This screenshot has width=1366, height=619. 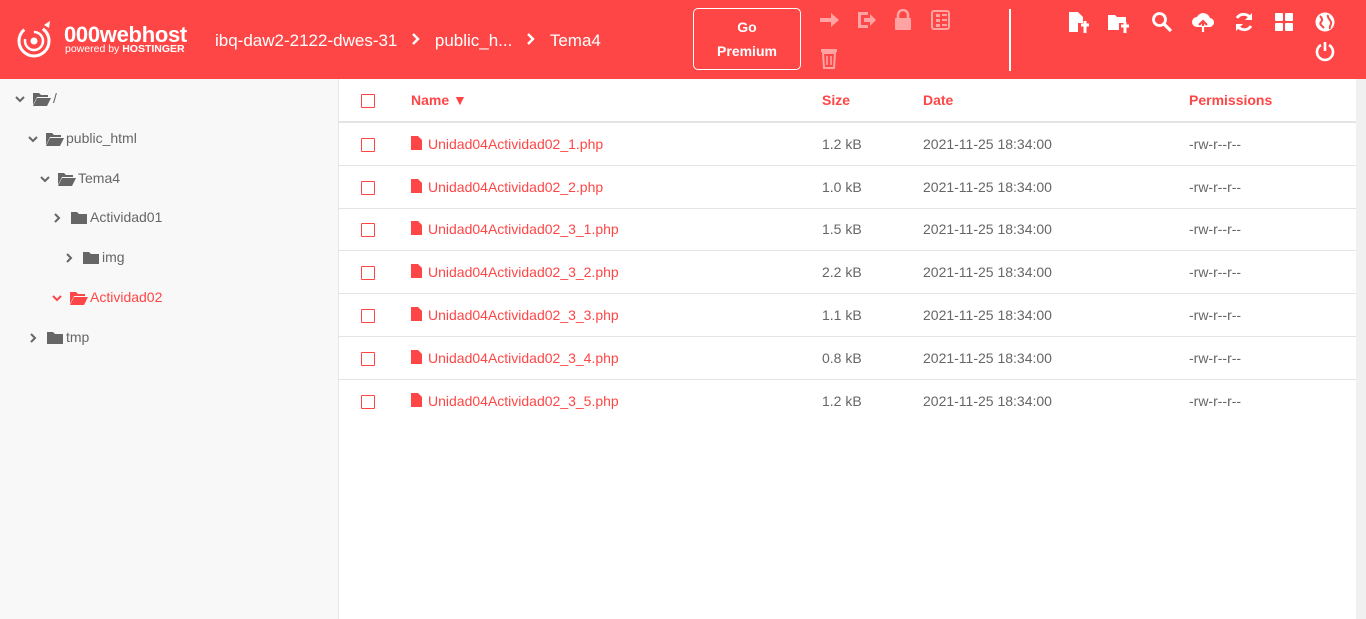 I want to click on breadcrumb-item-account: ibq-daw2-2122-dwes-31, so click(x=306, y=41).